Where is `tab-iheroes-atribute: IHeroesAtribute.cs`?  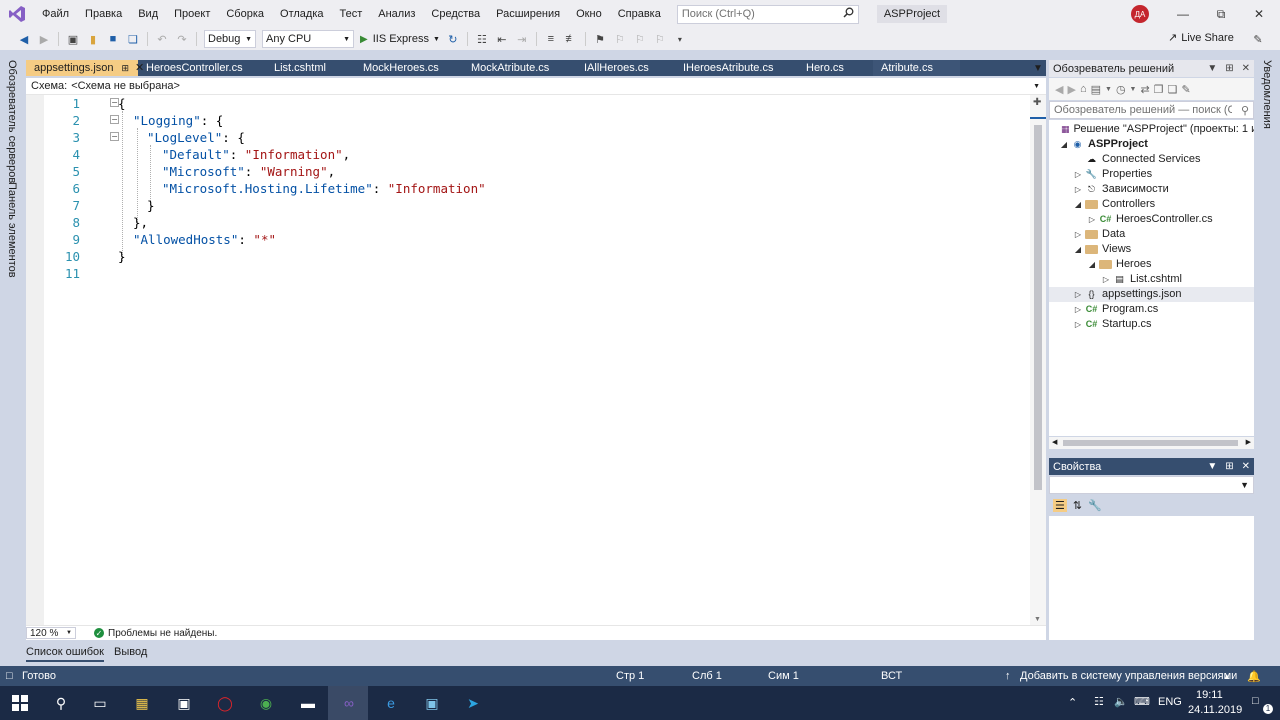 tab-iheroes-atribute: IHeroesAtribute.cs is located at coordinates (736, 68).